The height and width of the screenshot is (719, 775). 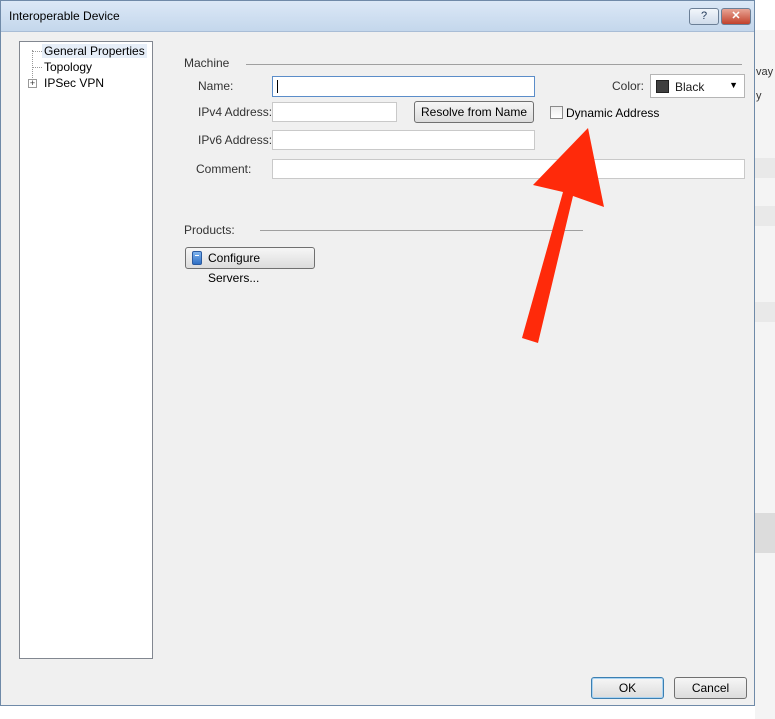 What do you see at coordinates (628, 86) in the screenshot?
I see `color-label: Color:` at bounding box center [628, 86].